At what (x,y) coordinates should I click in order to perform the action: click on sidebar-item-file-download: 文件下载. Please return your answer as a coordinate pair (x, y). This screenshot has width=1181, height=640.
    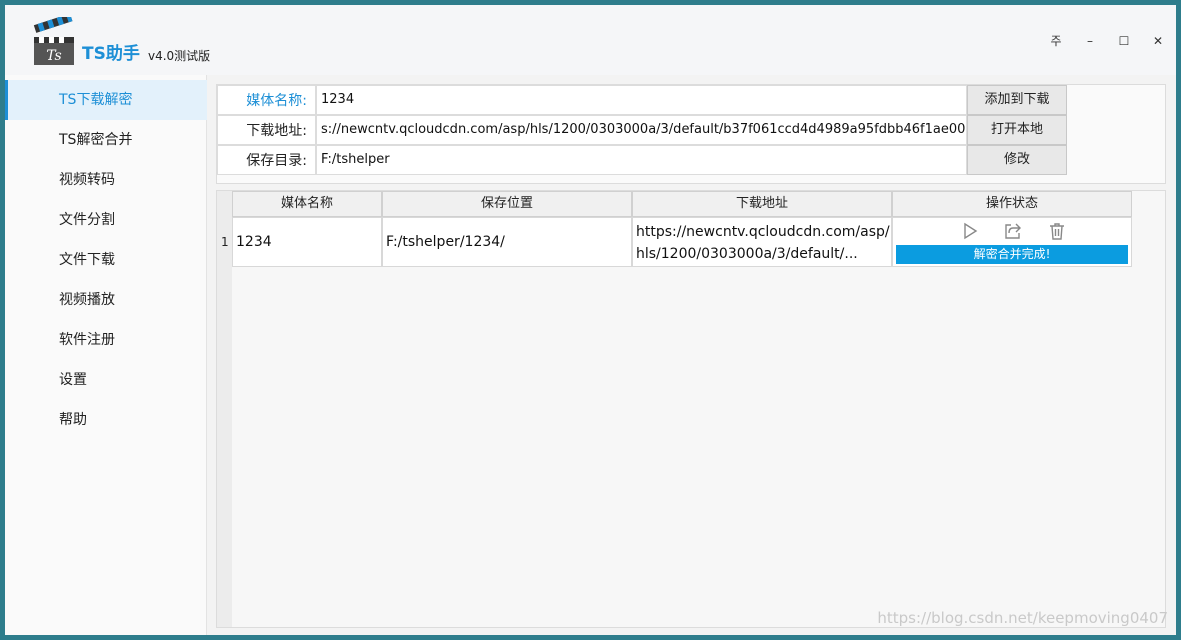
    Looking at the image, I should click on (106, 260).